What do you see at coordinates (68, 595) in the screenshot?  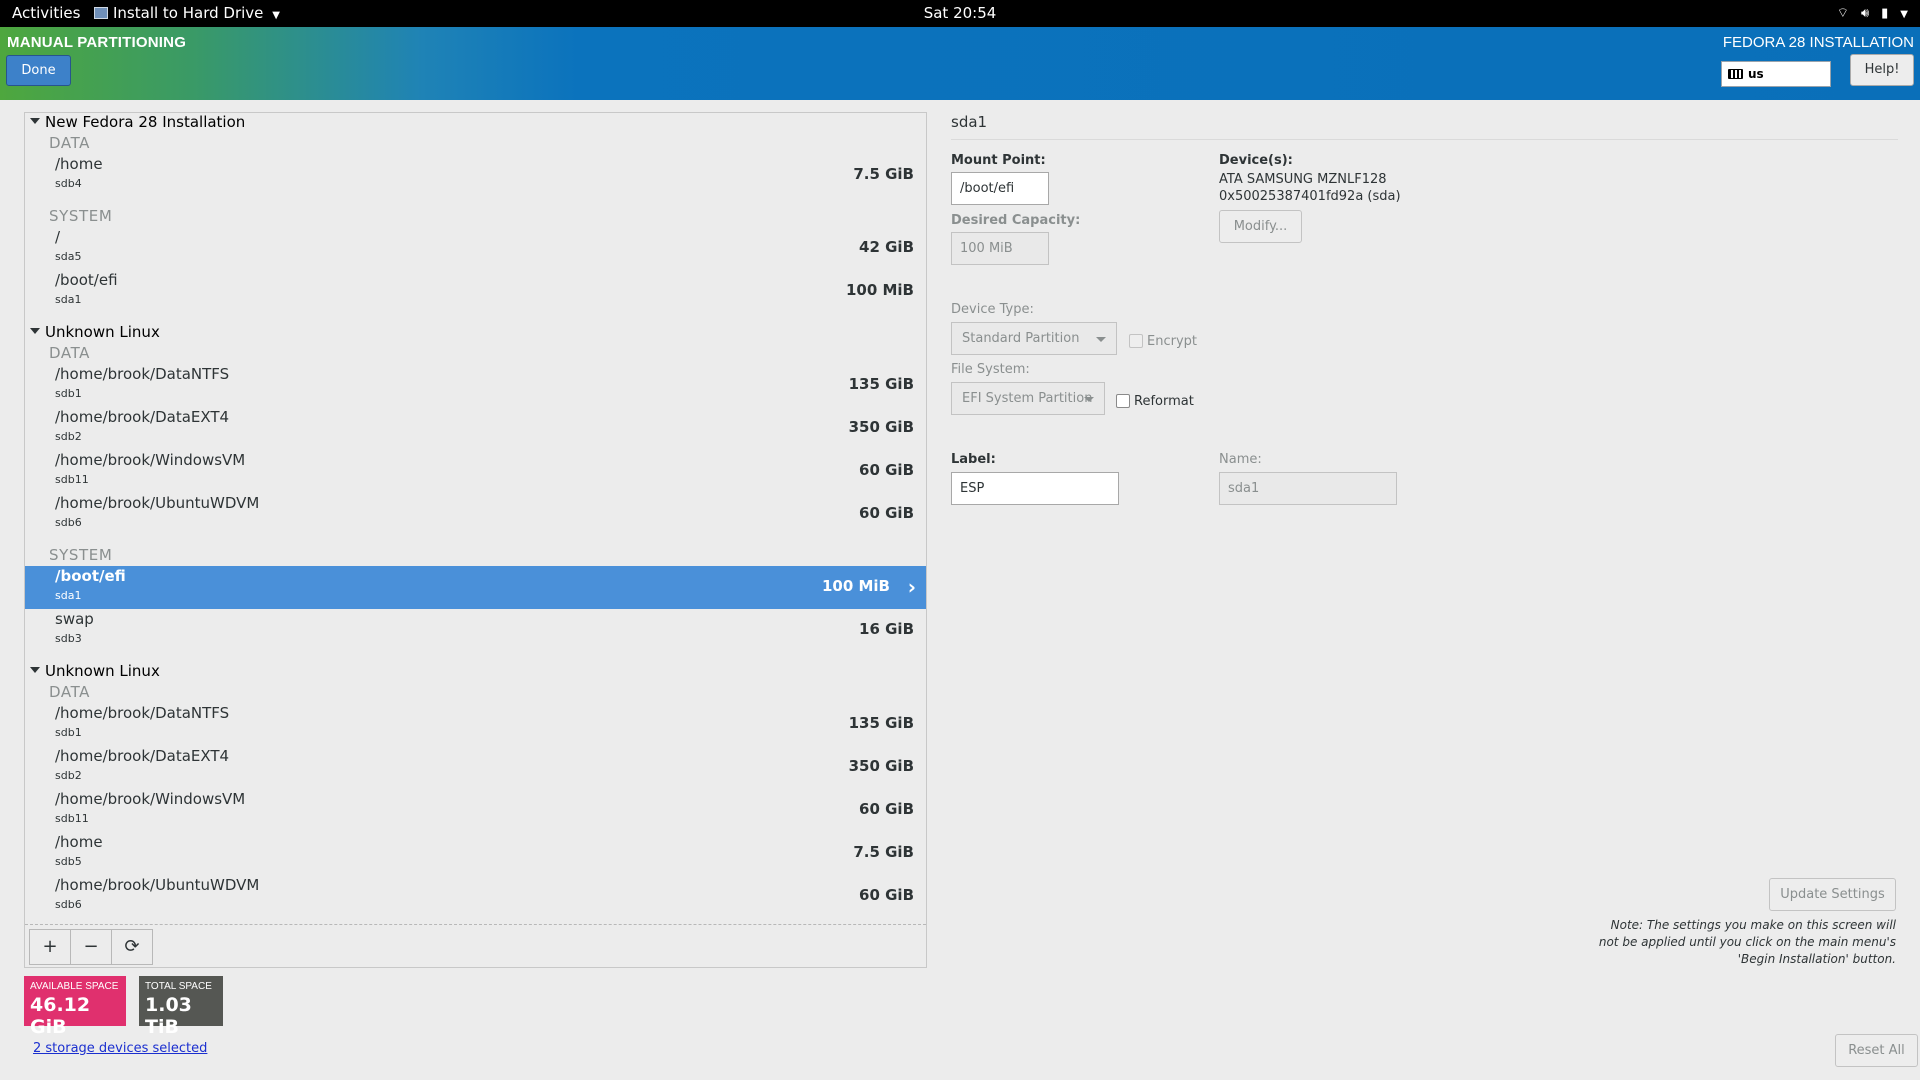 I see `device-name: sda1` at bounding box center [68, 595].